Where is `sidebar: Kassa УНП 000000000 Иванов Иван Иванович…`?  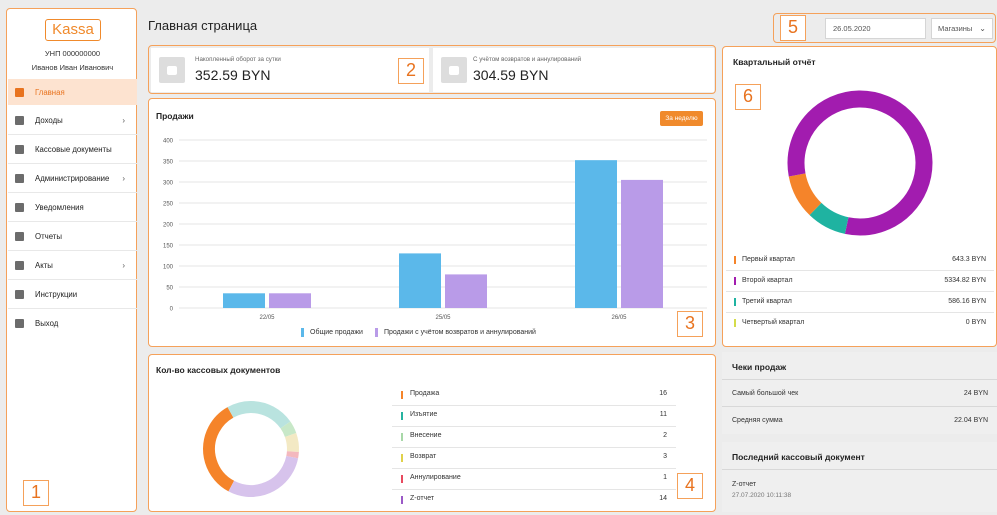
sidebar: Kassa УНП 000000000 Иванов Иван Иванович… is located at coordinates (71, 260).